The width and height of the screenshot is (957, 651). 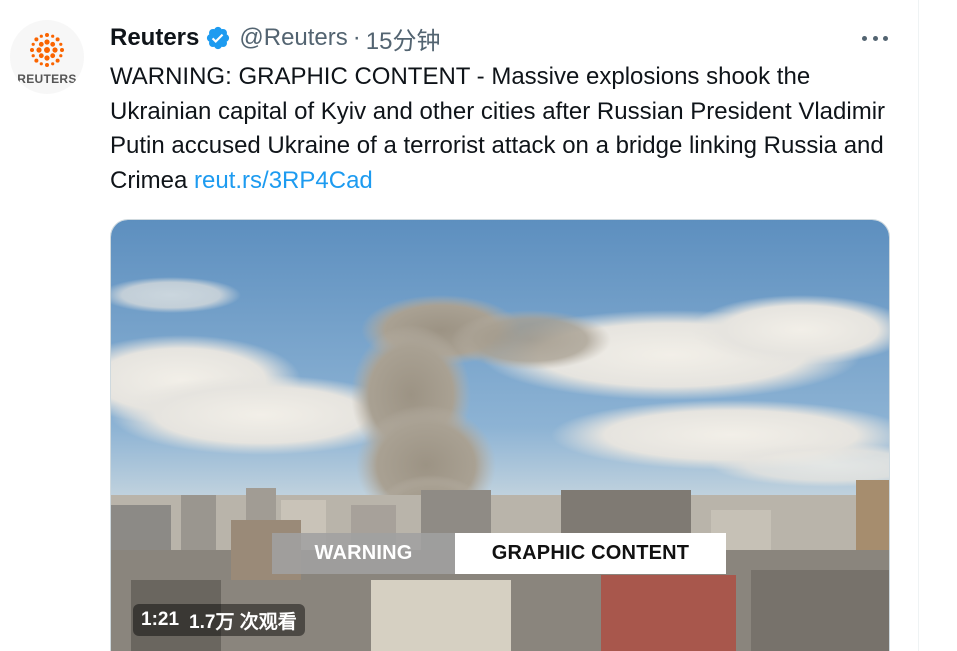 What do you see at coordinates (47, 79) in the screenshot?
I see `avatar-wordmark: REUTERS` at bounding box center [47, 79].